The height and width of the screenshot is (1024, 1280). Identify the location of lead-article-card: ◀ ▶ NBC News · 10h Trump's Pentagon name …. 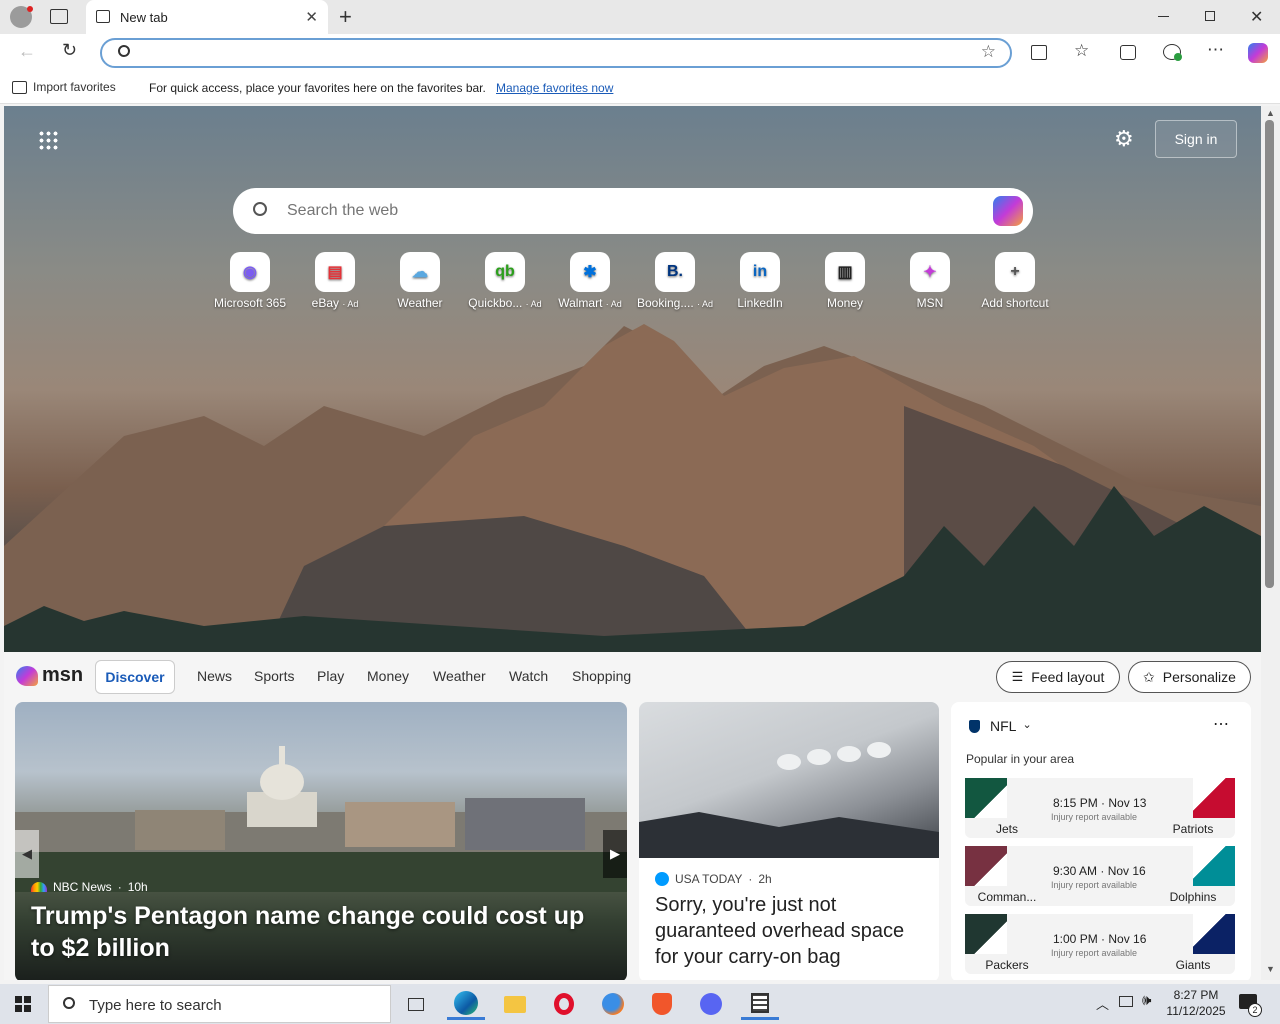
(321, 841).